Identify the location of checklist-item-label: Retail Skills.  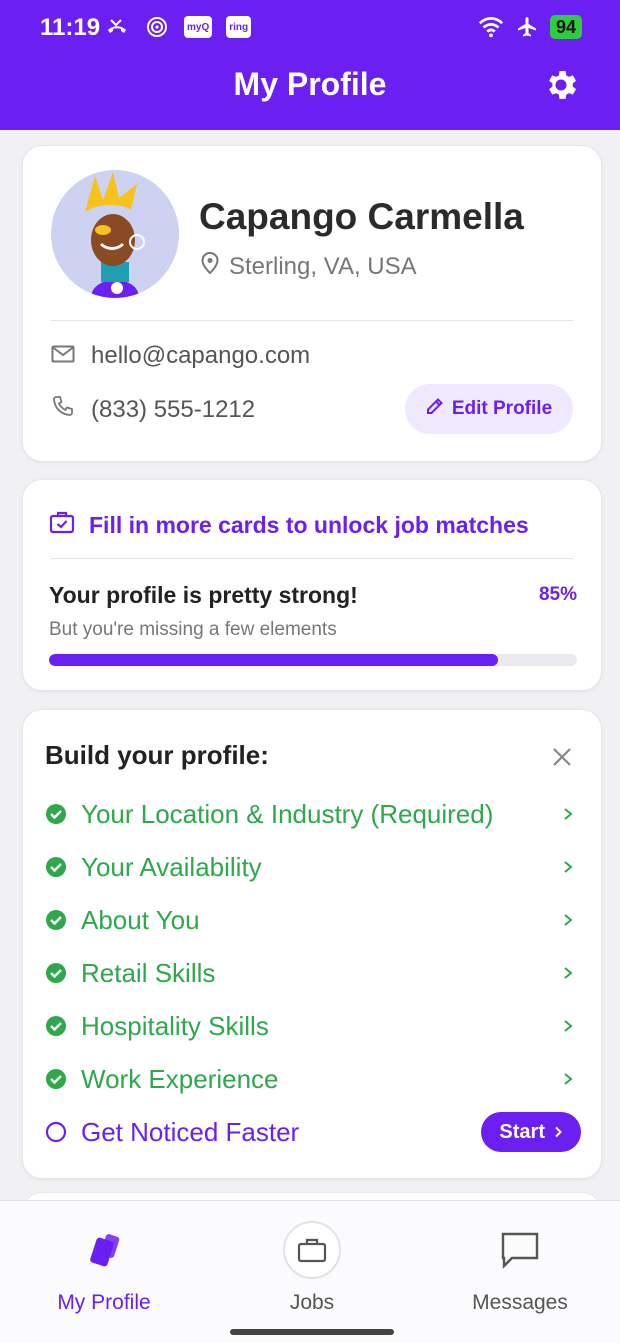
(148, 972).